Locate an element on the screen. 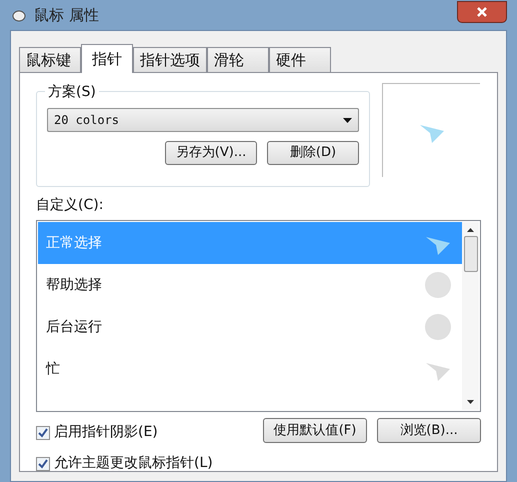  scheme-value: 20 colors is located at coordinates (87, 120).